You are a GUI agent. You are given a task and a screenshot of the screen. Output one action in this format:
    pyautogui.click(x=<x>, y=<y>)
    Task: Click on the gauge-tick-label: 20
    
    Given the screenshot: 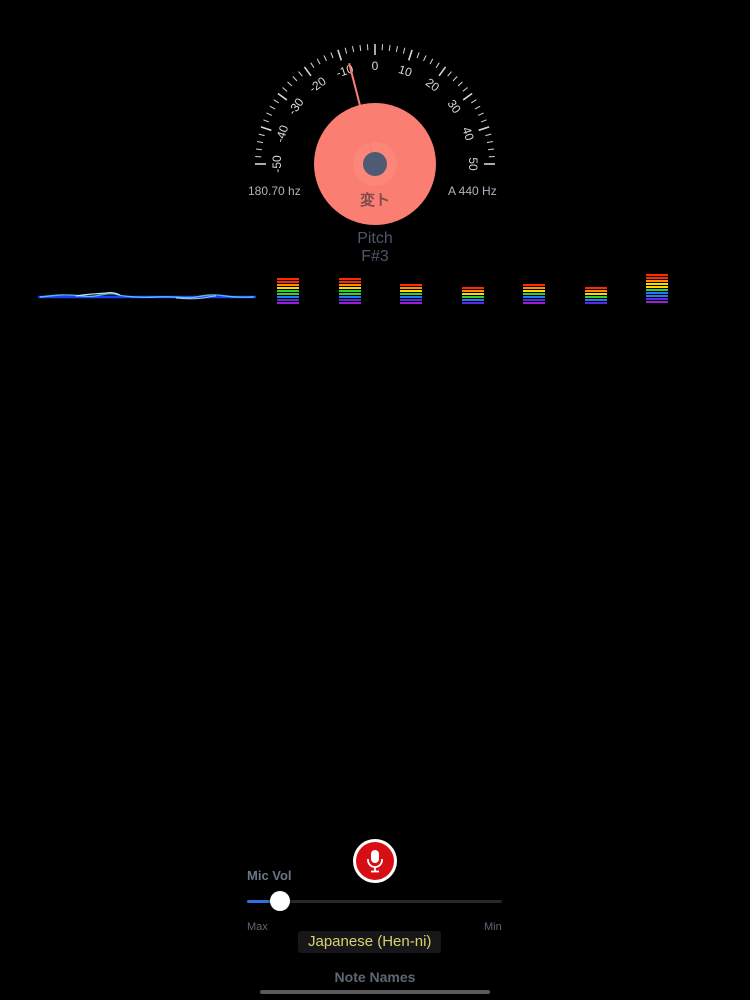 What is the action you would take?
    pyautogui.click(x=432, y=84)
    